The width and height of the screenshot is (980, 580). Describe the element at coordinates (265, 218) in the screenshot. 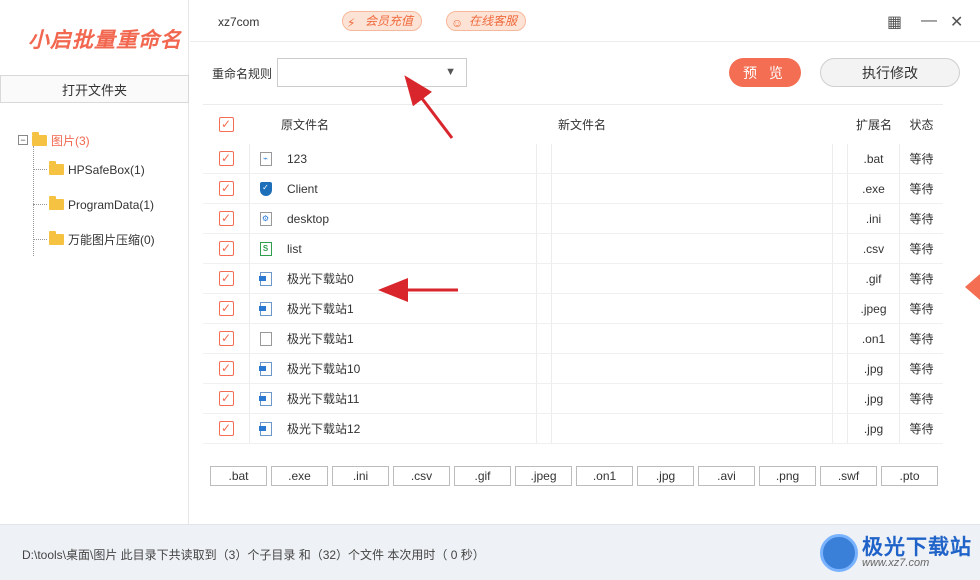

I see `ini-file-icon: ⚙` at that location.